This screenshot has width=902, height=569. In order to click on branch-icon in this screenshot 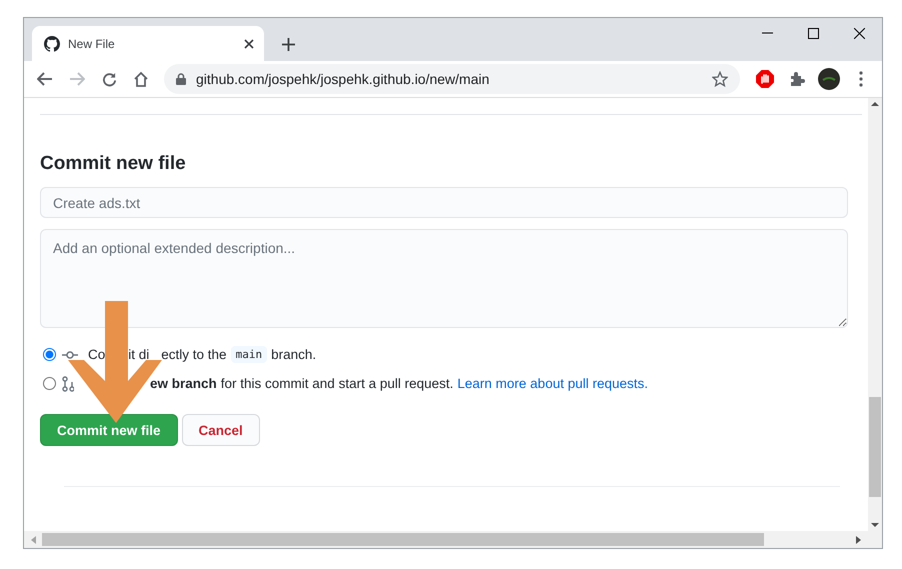, I will do `click(68, 384)`.